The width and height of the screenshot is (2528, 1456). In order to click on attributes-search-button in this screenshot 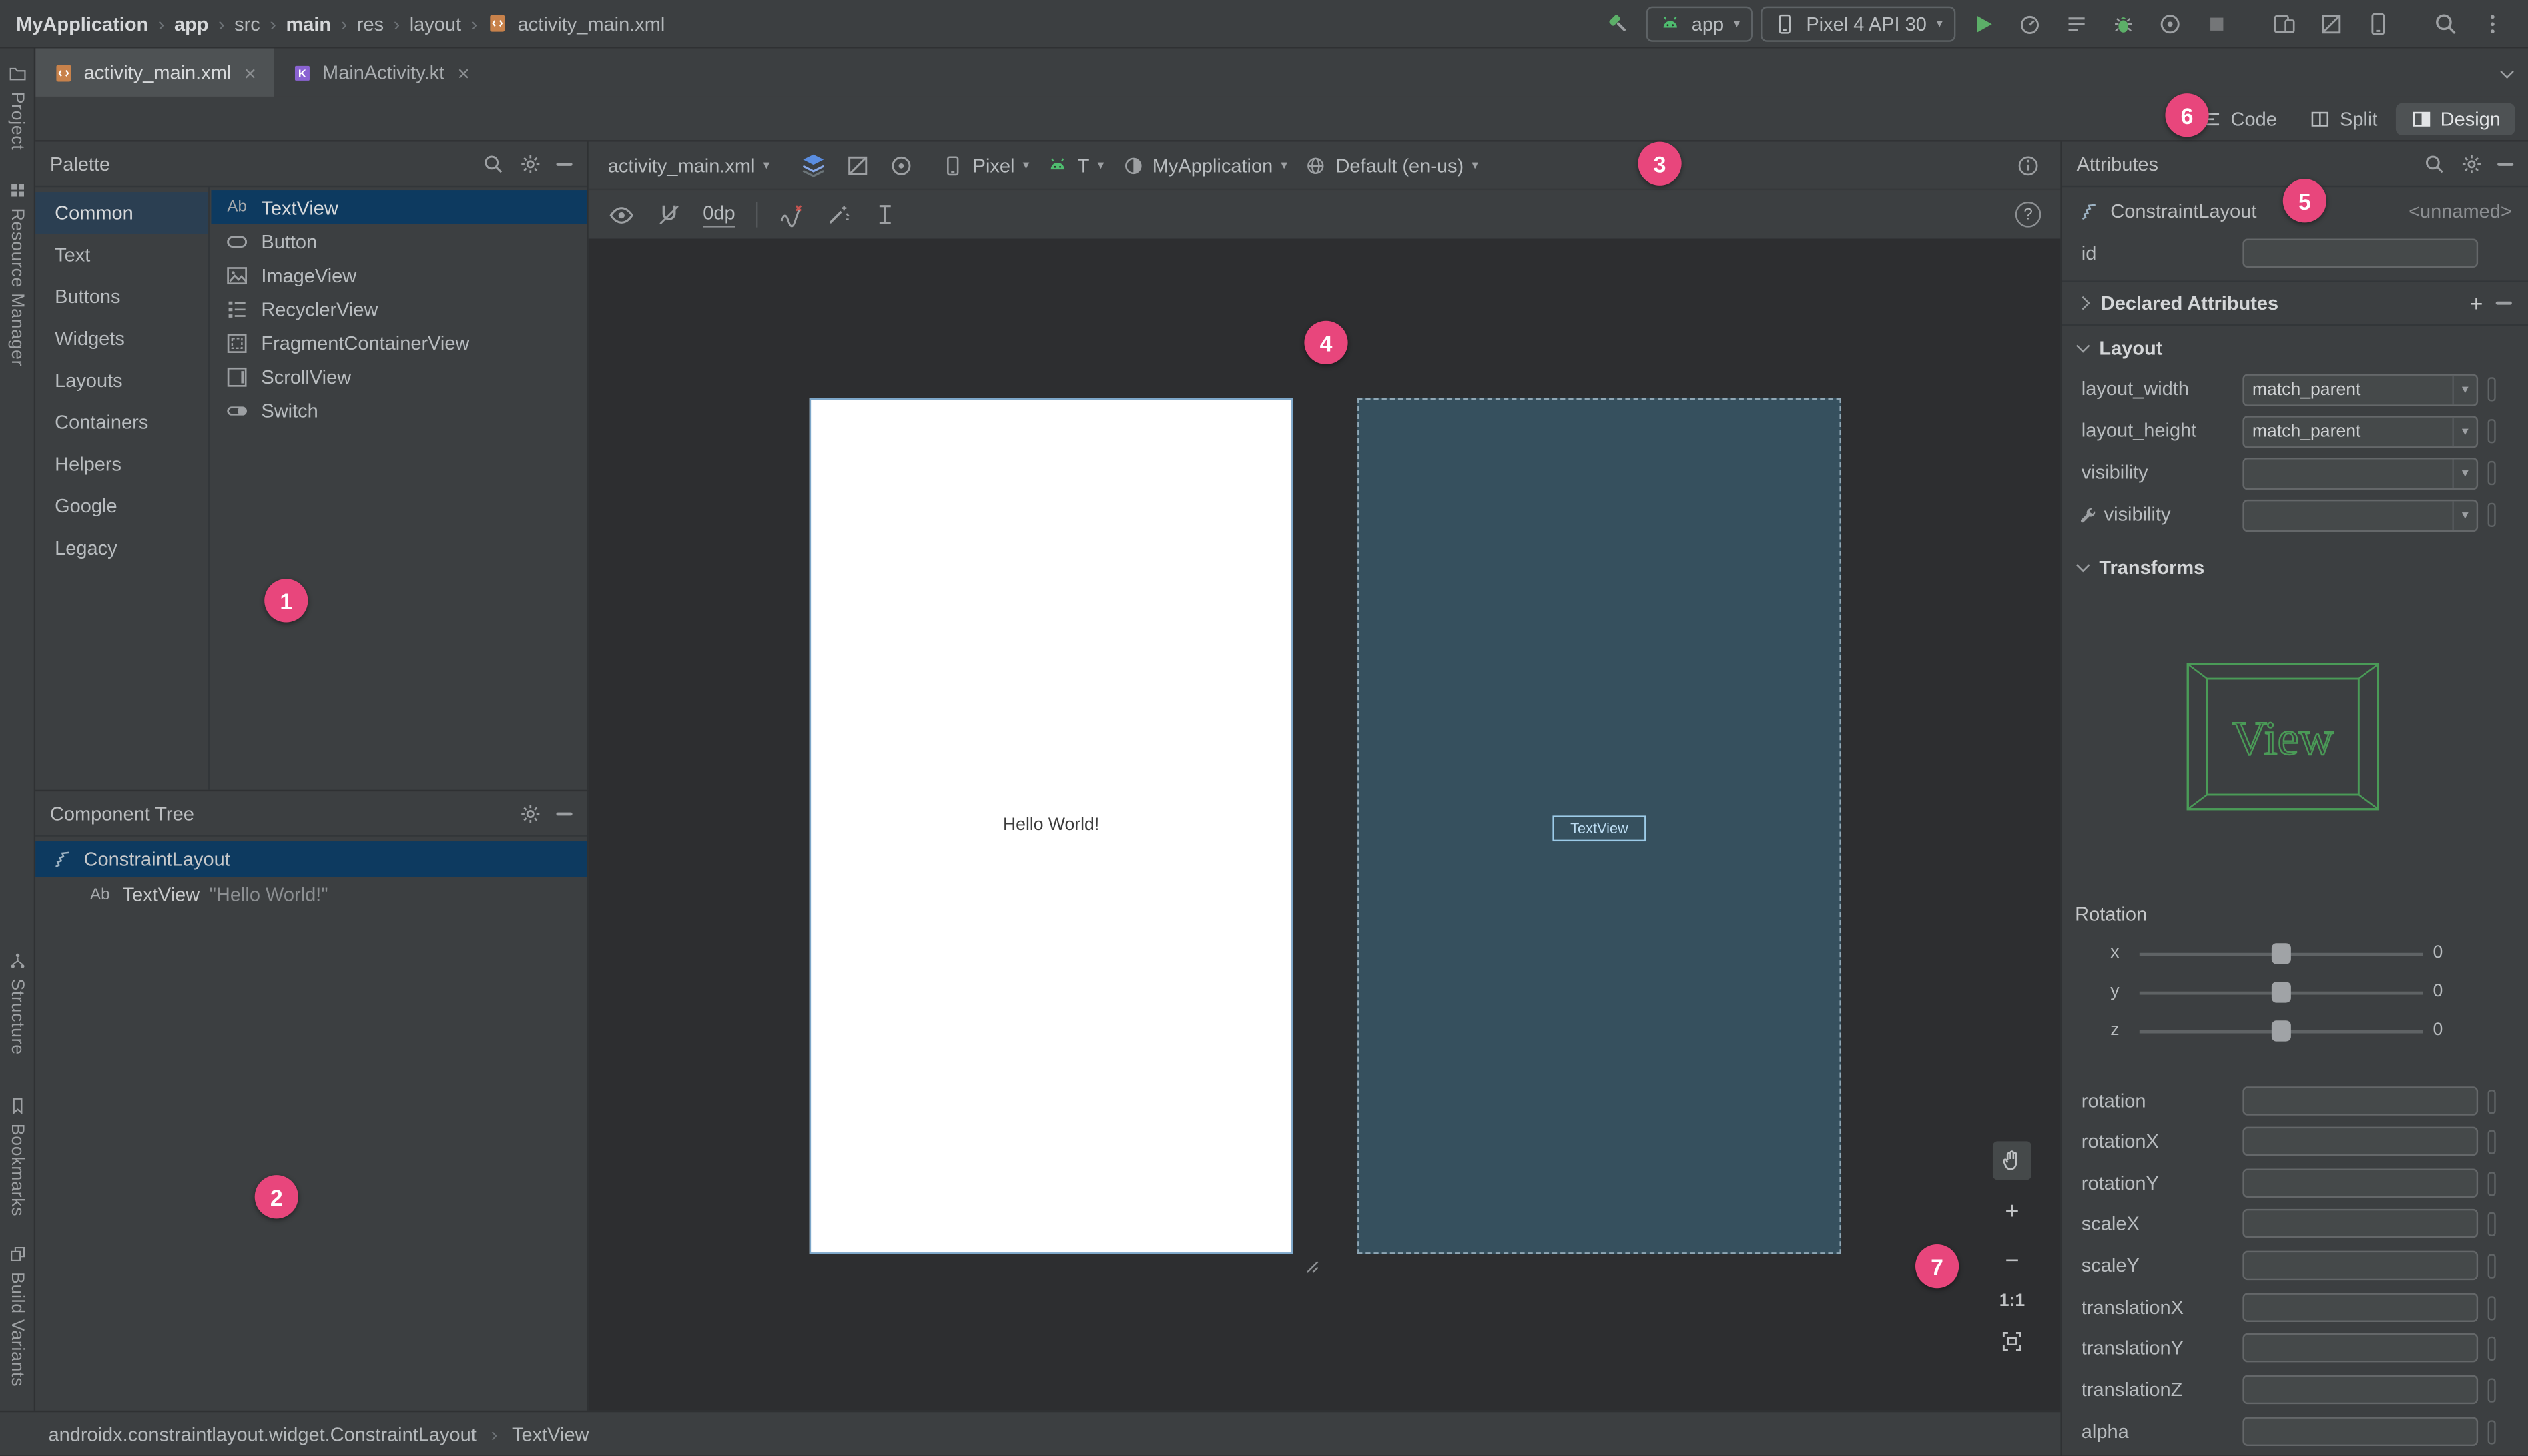, I will do `click(2434, 163)`.